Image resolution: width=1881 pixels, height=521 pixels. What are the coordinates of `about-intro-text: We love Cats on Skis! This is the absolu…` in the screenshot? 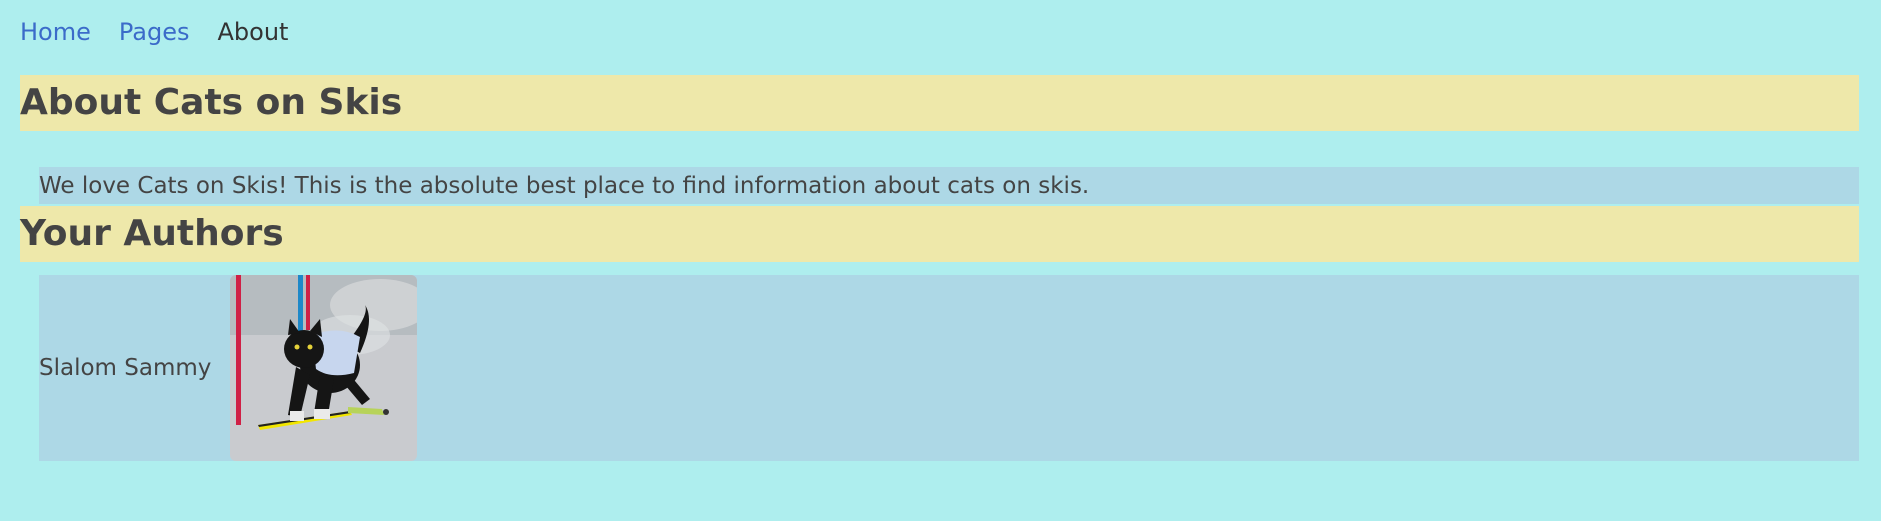 It's located at (949, 185).